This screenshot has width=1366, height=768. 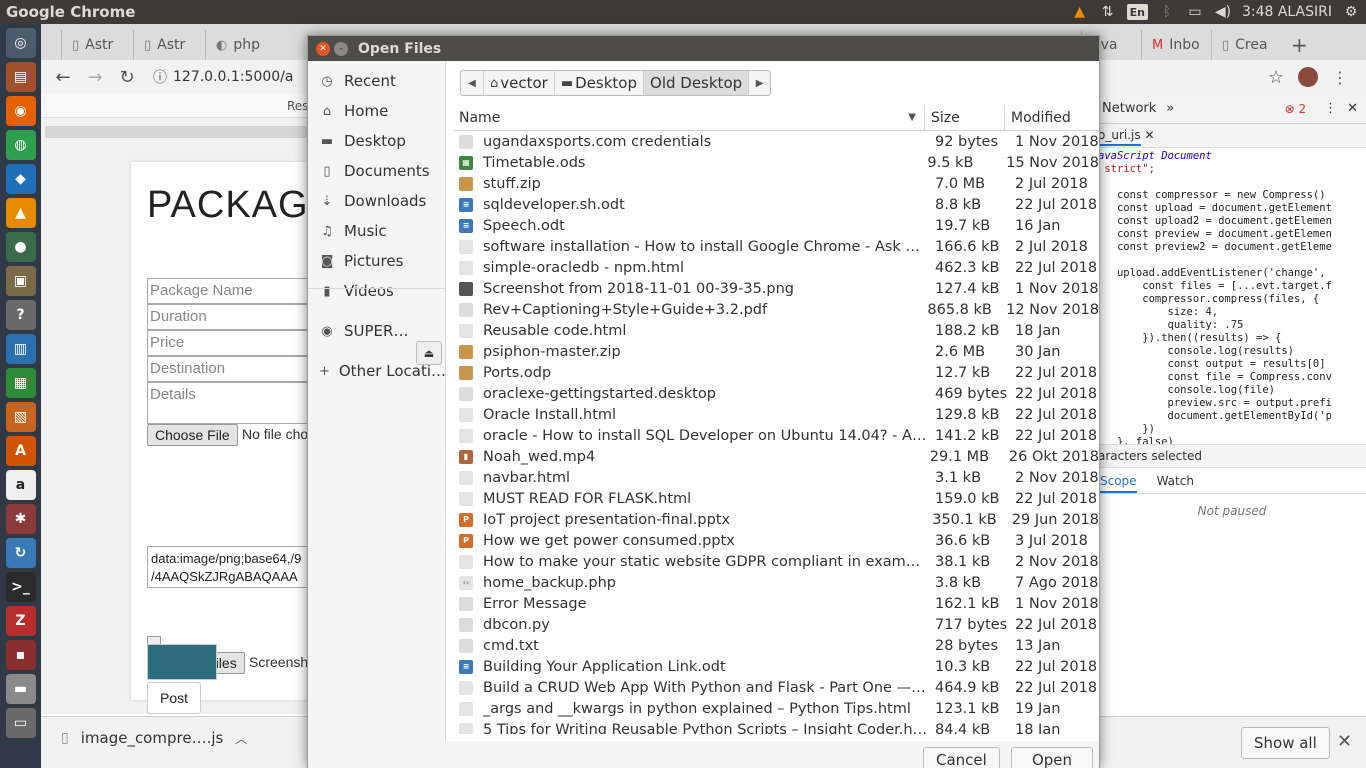 I want to click on vlc-launcher-icon: ▲, so click(x=20, y=213).